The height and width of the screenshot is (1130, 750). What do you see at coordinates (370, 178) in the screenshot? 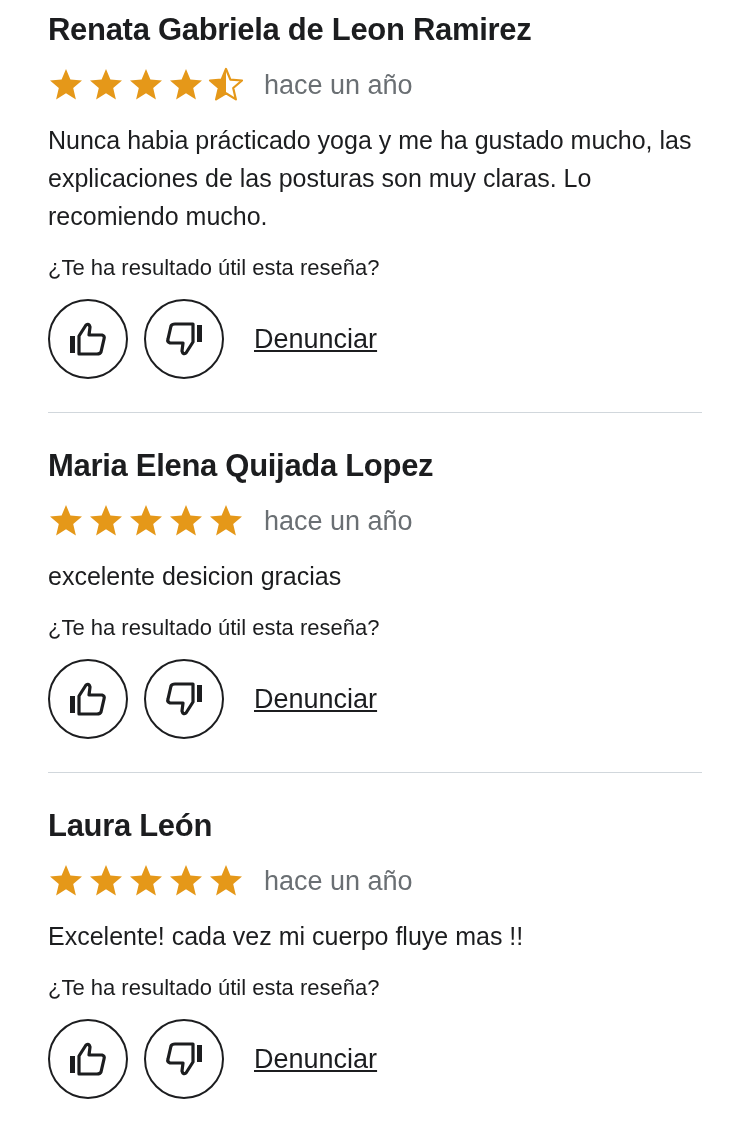
I see `review-text: Nunca habia prácticado yoga y me ha gustado mucho, las explicaciones de las posturas son muy claras. Lo recomiendo mucho.` at bounding box center [370, 178].